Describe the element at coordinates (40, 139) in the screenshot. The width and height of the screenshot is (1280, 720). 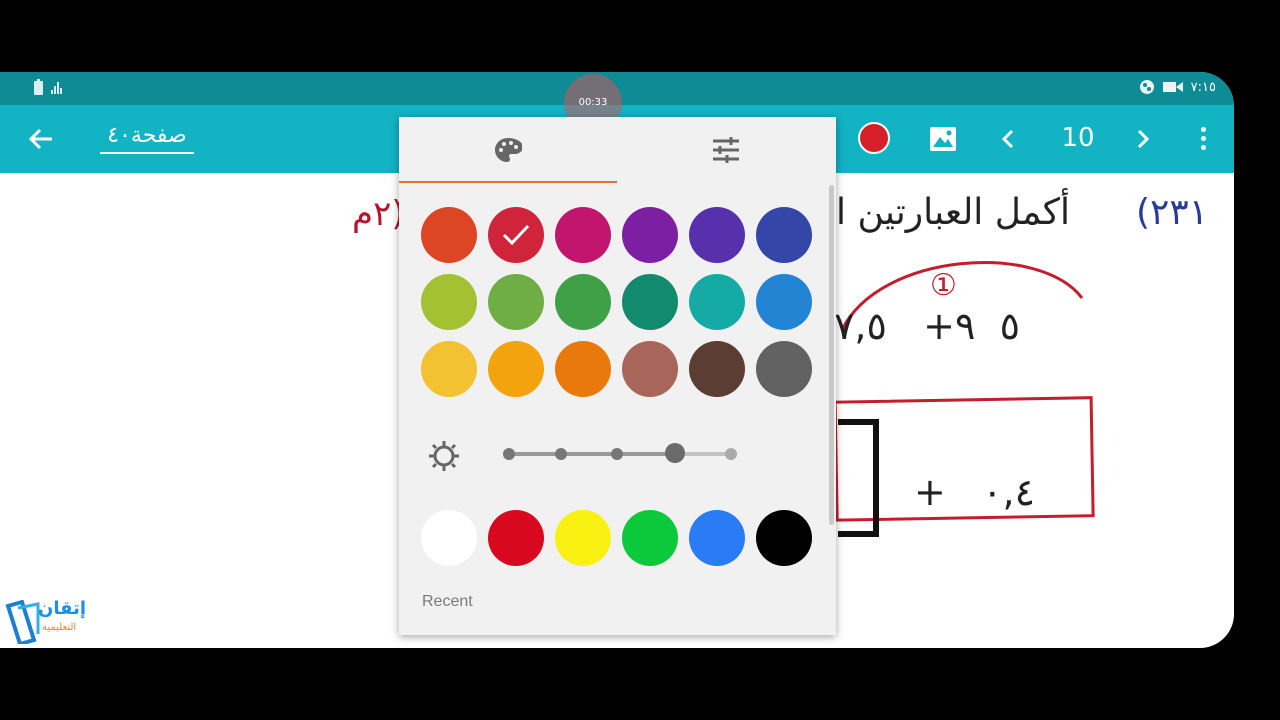
I see `back-arrow-icon` at that location.